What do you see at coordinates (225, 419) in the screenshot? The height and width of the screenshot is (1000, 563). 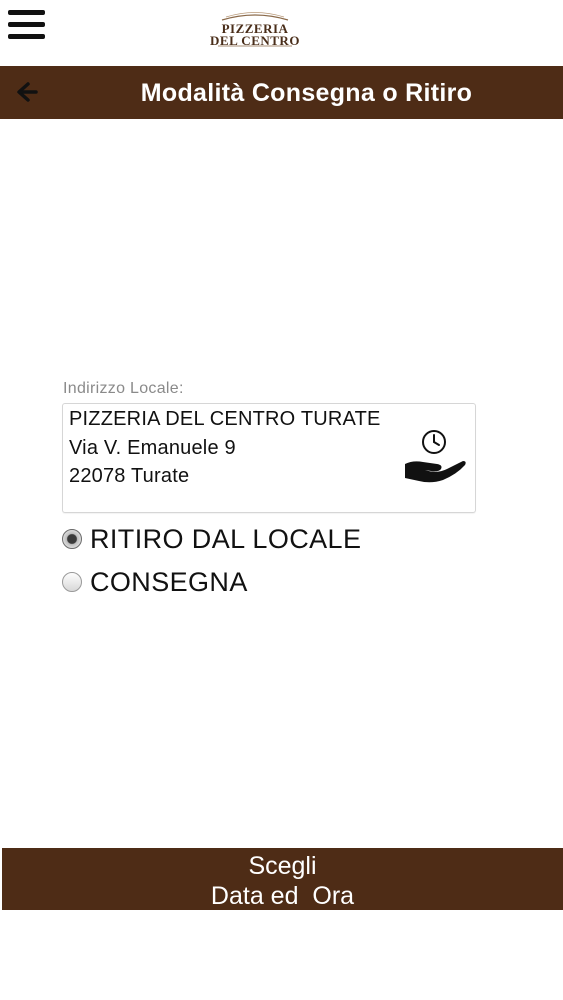 I see `address-name: PIZZERIA DEL CENTRO TURATE` at bounding box center [225, 419].